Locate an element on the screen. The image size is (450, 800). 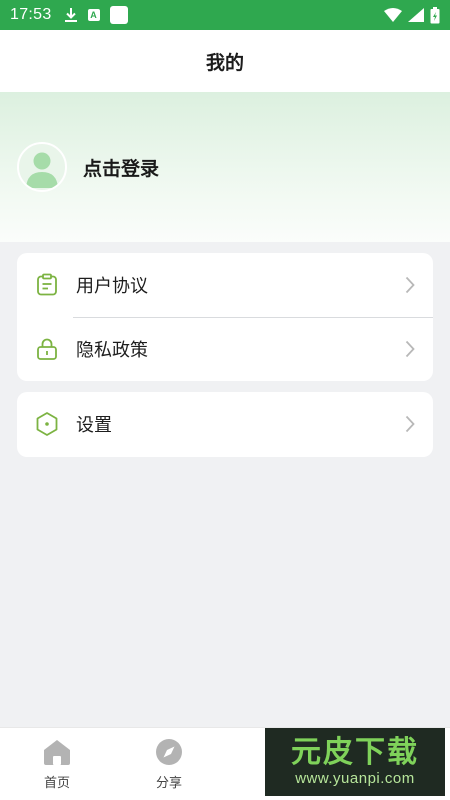
nav-item-share: 分享 is located at coordinates (169, 764).